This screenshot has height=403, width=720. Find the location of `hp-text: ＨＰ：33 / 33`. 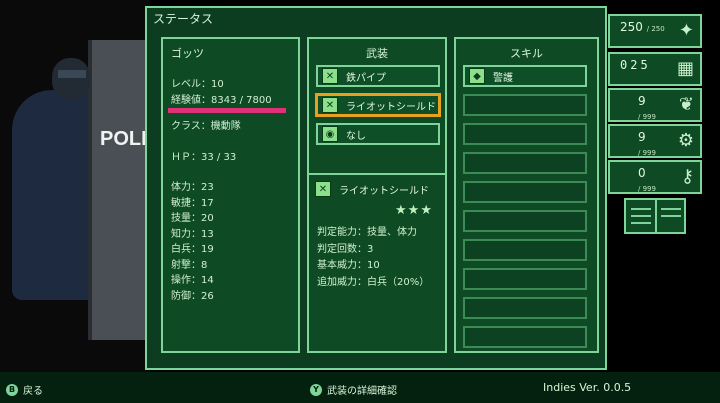

hp-text: ＨＰ：33 / 33 is located at coordinates (204, 157).